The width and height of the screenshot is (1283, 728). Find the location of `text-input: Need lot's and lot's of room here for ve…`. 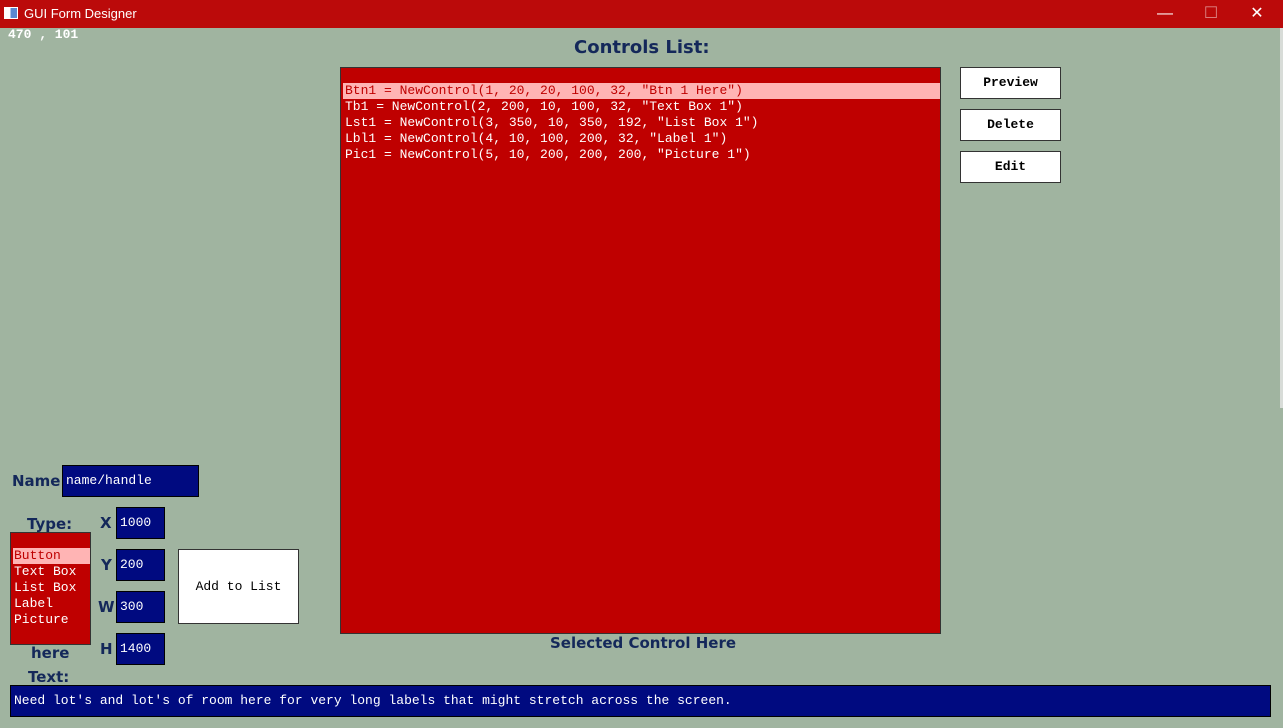

text-input: Need lot's and lot's of room here for ve… is located at coordinates (640, 701).